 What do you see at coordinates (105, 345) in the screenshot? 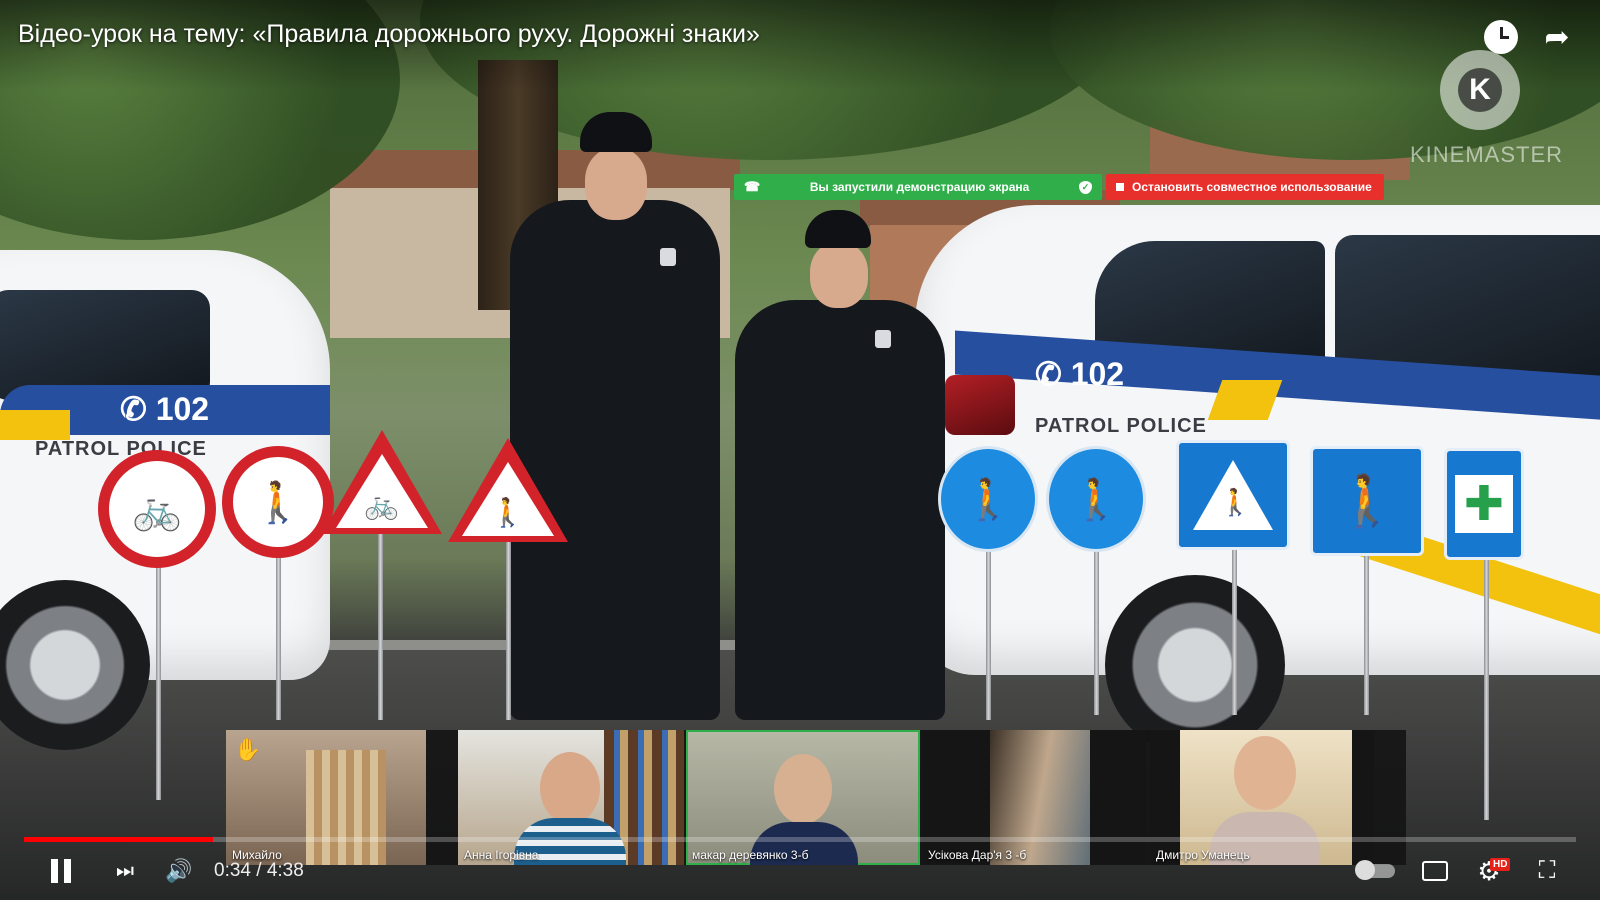
I see `car-window` at bounding box center [105, 345].